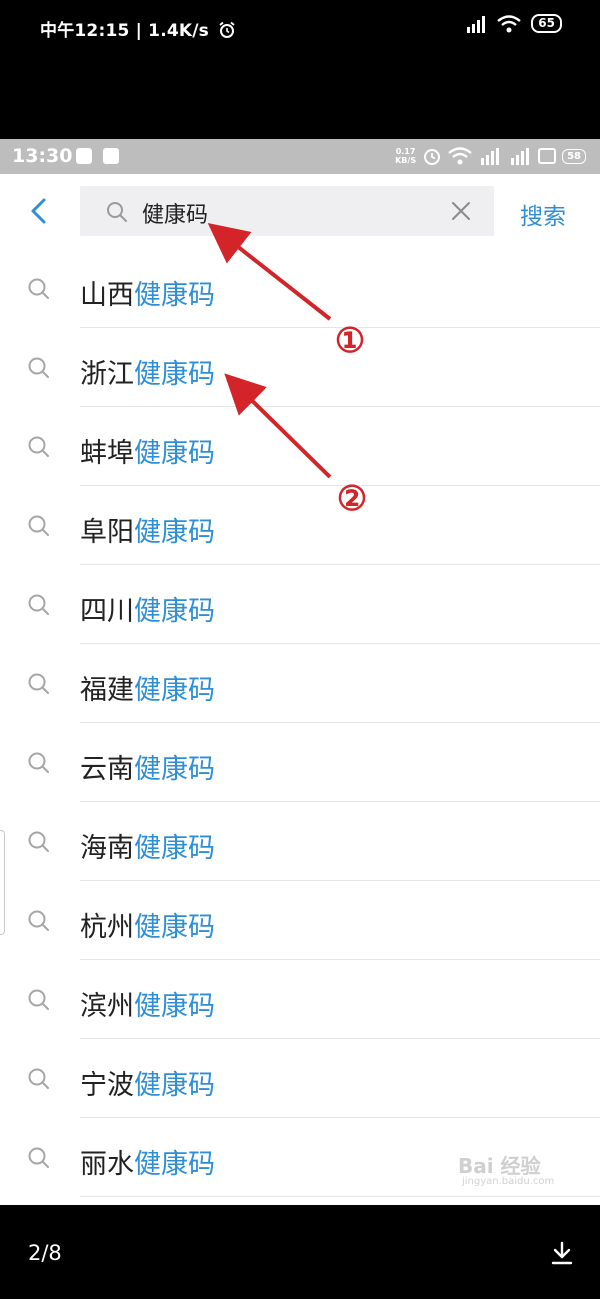 Image resolution: width=600 pixels, height=1299 pixels. Describe the element at coordinates (574, 156) in the screenshot. I see `inner-battery-indicator: 58` at that location.